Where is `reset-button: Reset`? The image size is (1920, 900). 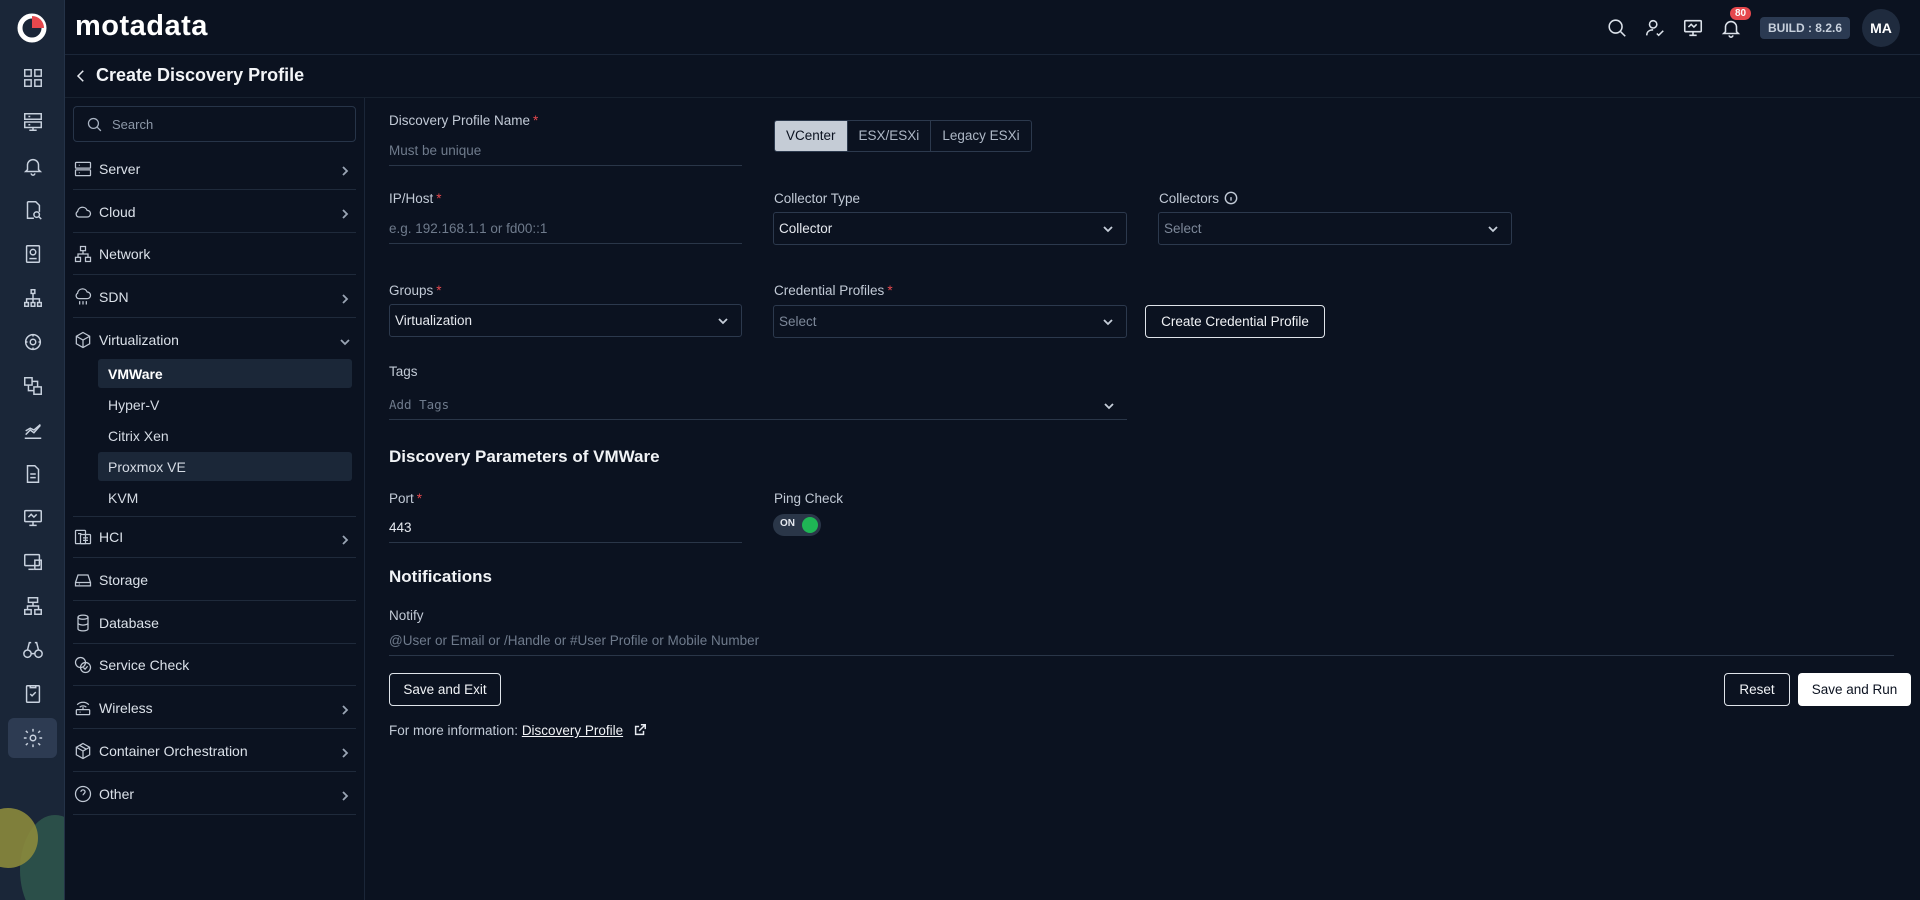 reset-button: Reset is located at coordinates (1757, 689).